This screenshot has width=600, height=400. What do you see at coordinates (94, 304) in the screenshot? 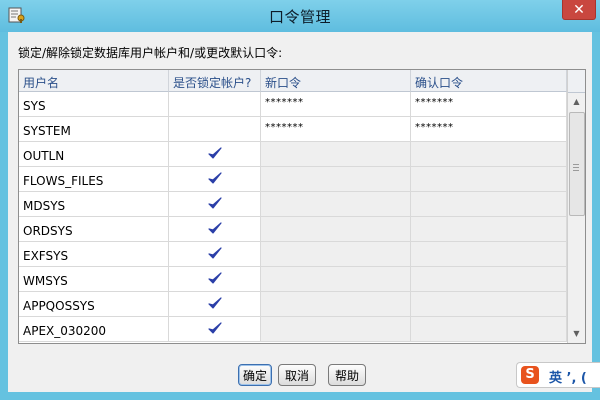
I see `username-cell: APPQOSSYS` at bounding box center [94, 304].